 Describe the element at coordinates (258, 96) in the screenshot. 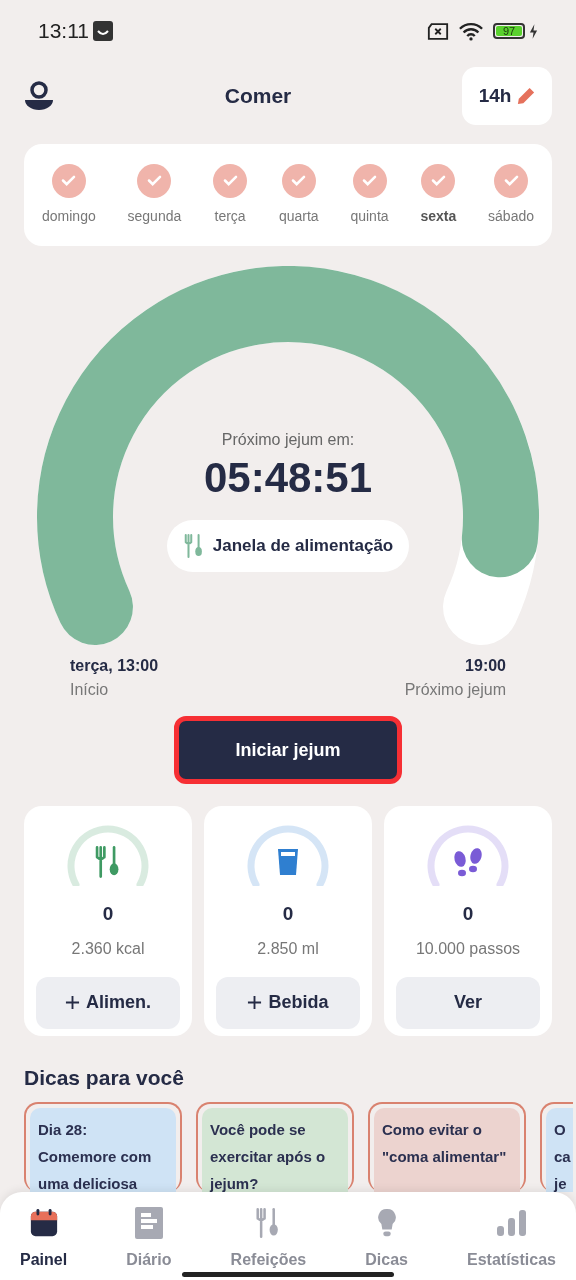

I see `page-title: Comer` at that location.